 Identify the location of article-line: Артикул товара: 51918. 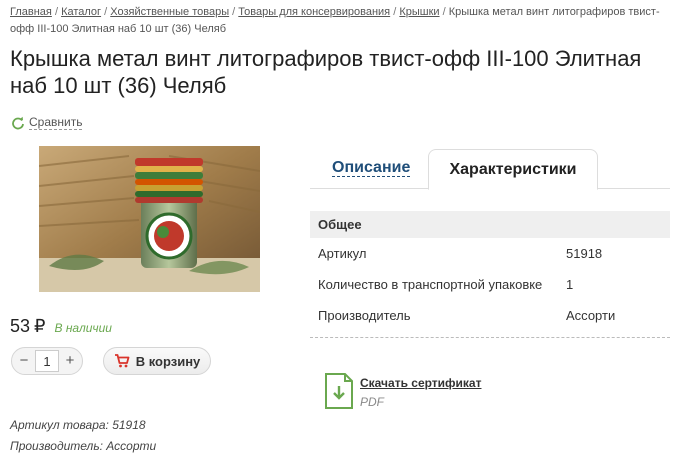
(78, 425).